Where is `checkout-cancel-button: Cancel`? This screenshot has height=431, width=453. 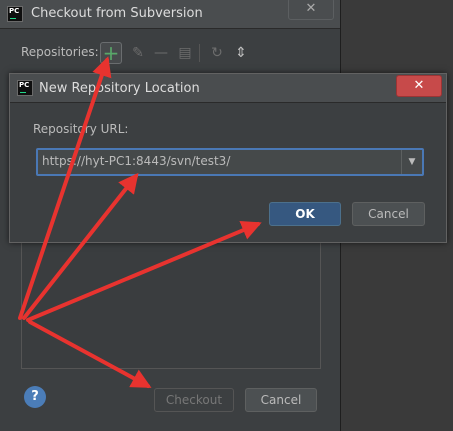 checkout-cancel-button: Cancel is located at coordinates (281, 400).